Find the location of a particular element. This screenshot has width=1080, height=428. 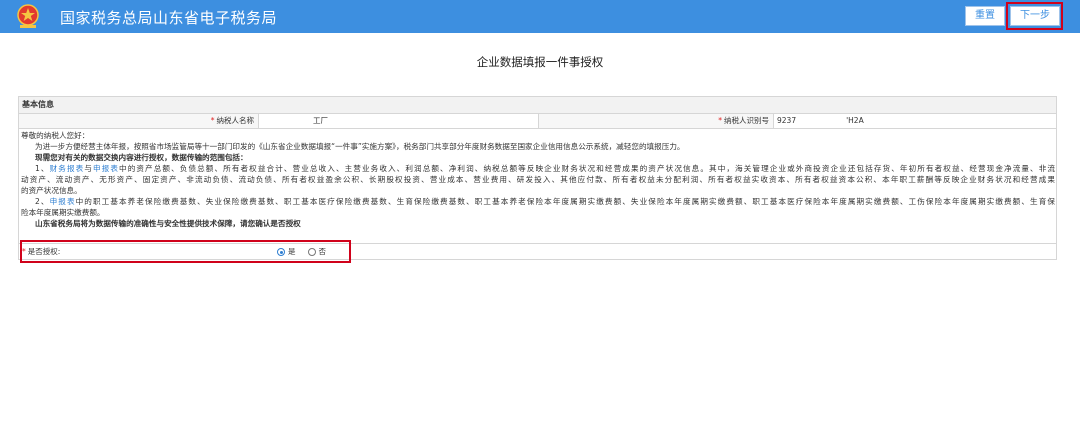

consent-yes-option: 是 is located at coordinates (286, 252).